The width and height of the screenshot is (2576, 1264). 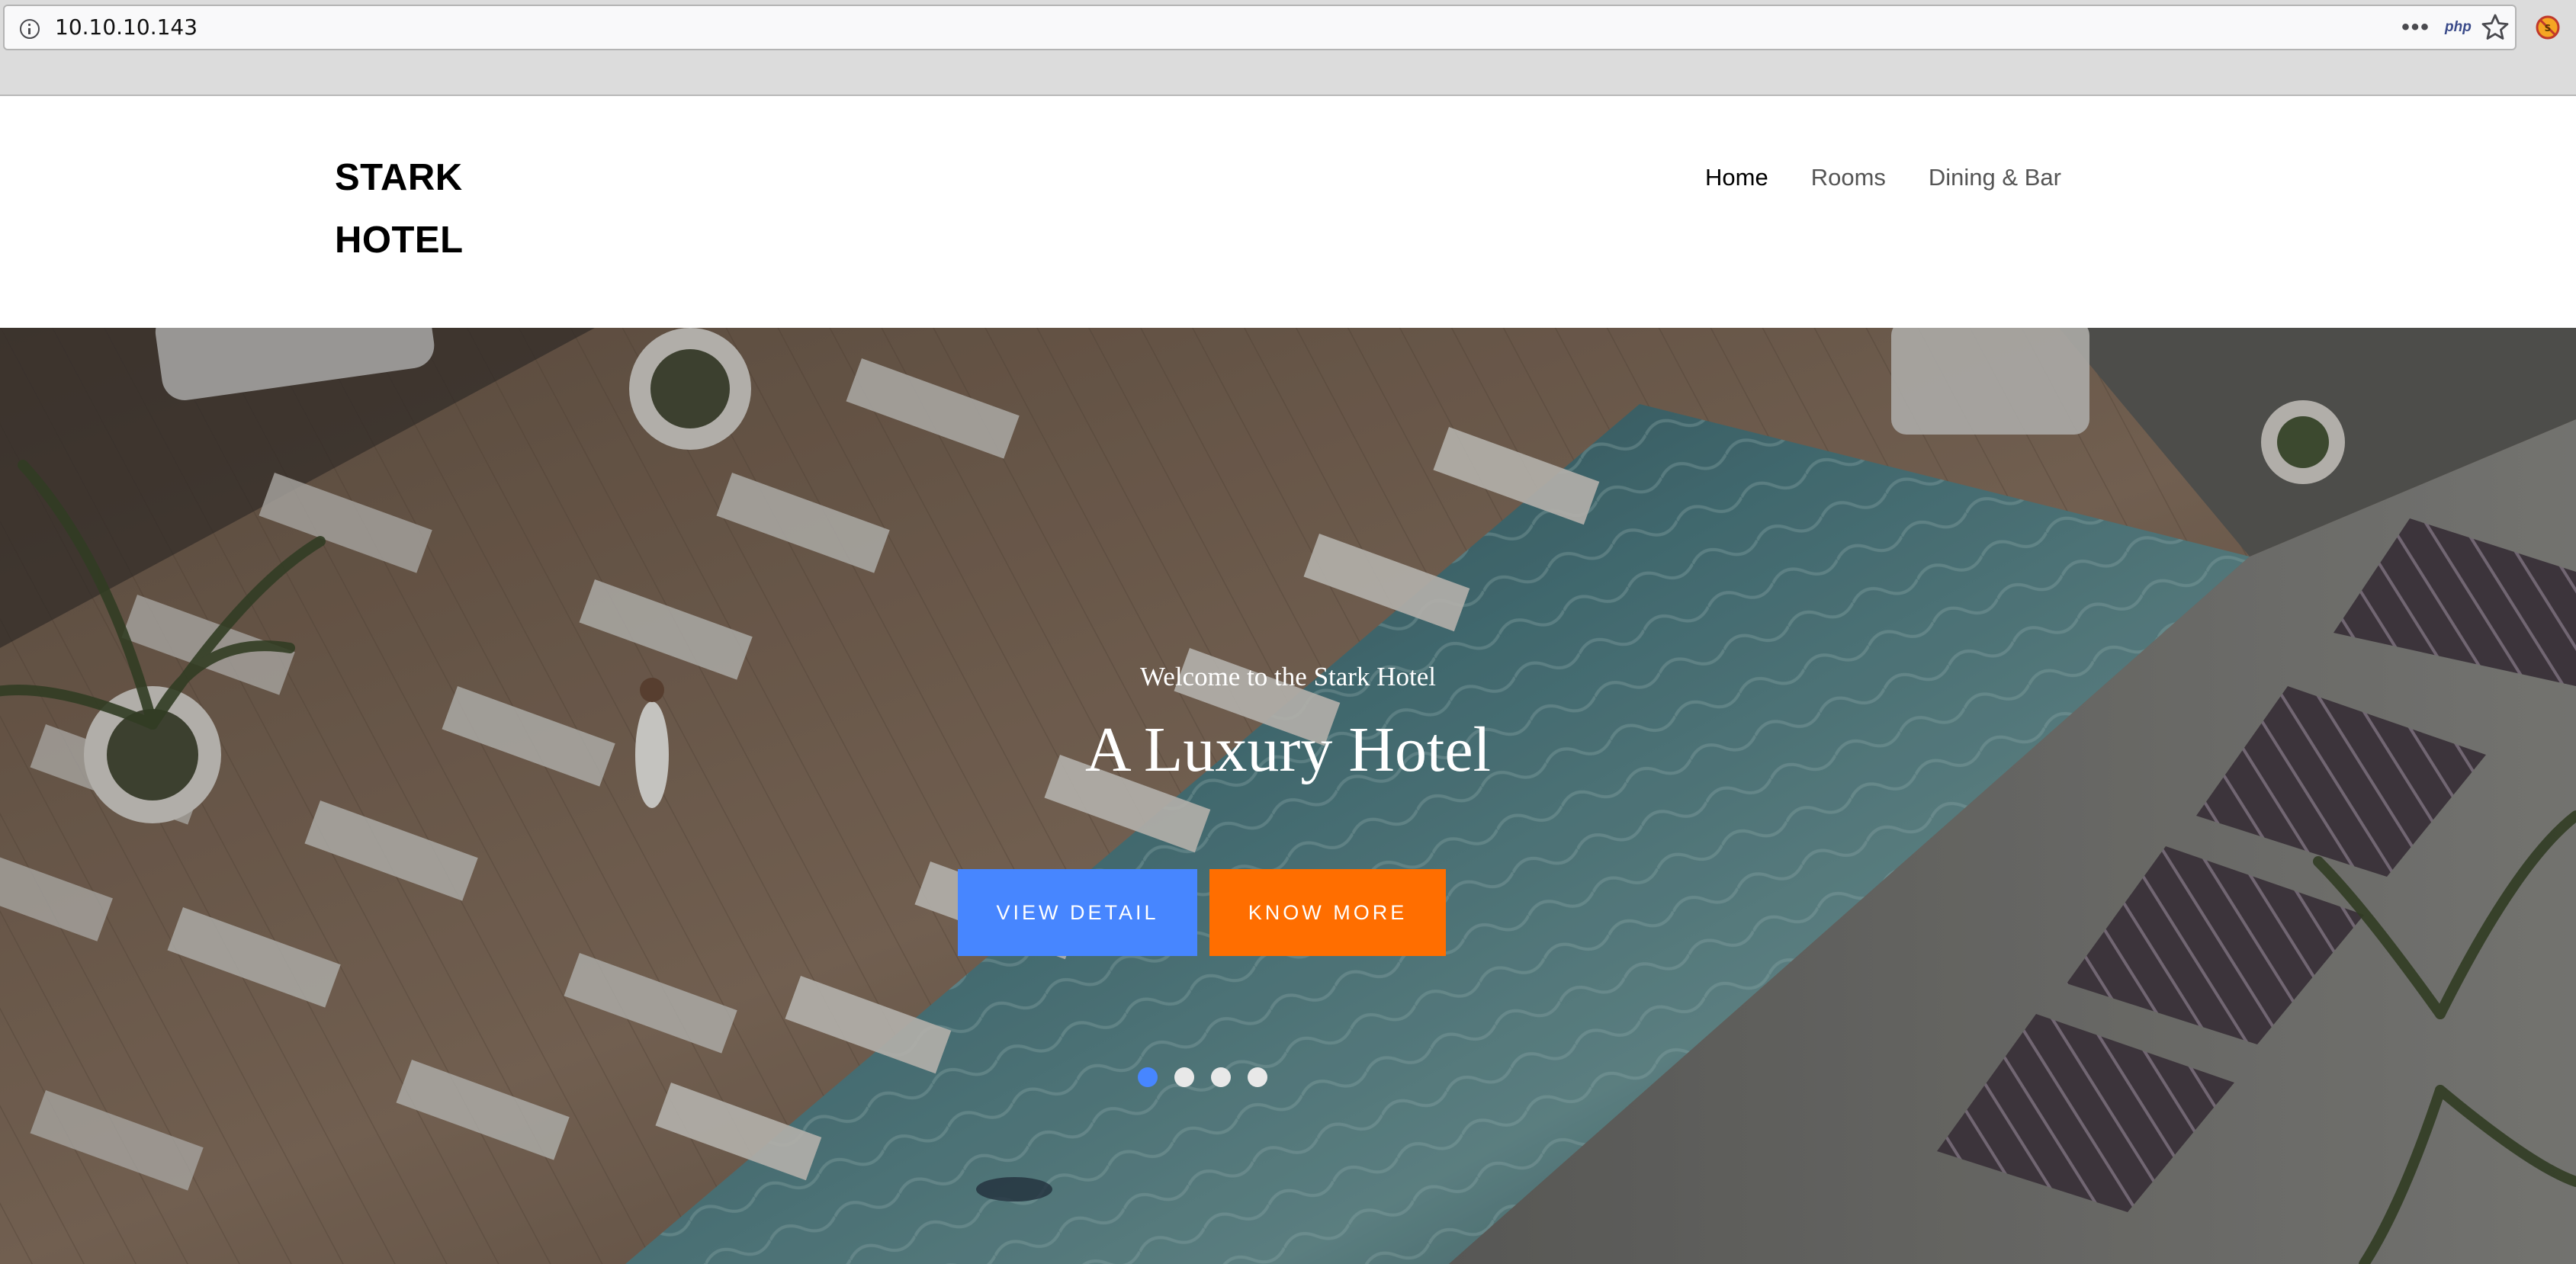 I want to click on script-blocker-icon: S, so click(x=2548, y=28).